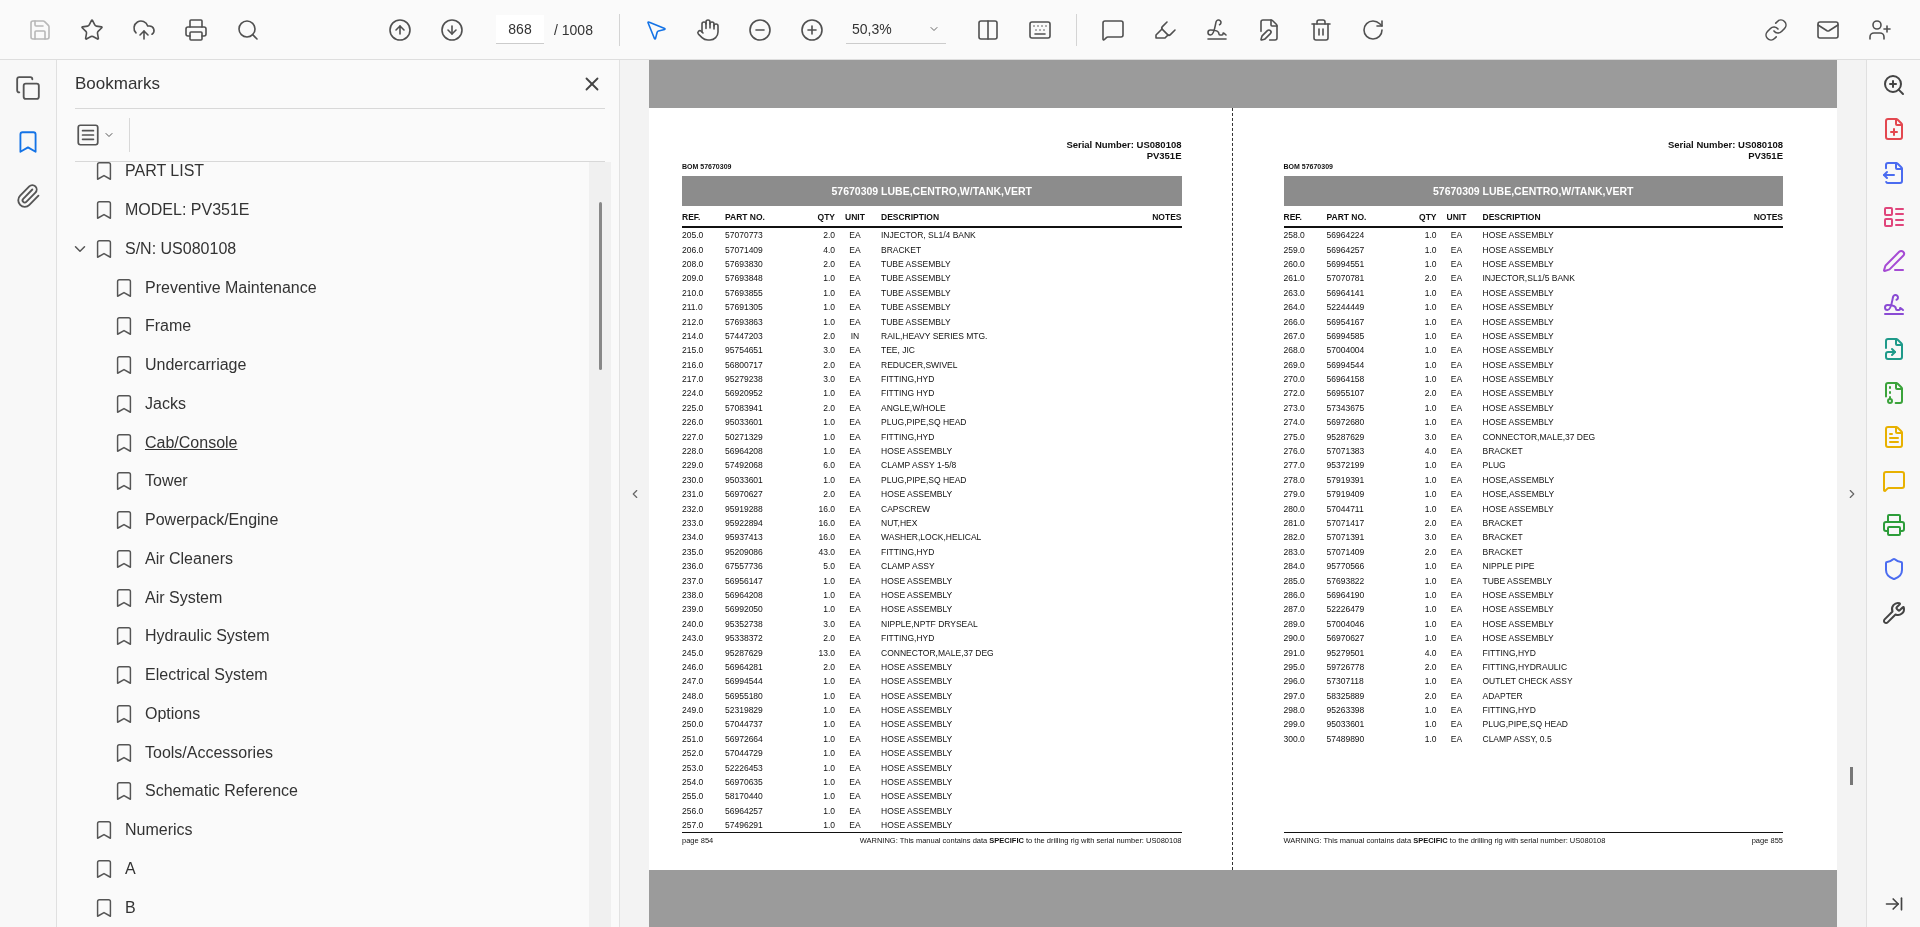 This screenshot has width=1920, height=927. Describe the element at coordinates (221, 791) in the screenshot. I see `bookmark-item: Schematic Reference` at that location.